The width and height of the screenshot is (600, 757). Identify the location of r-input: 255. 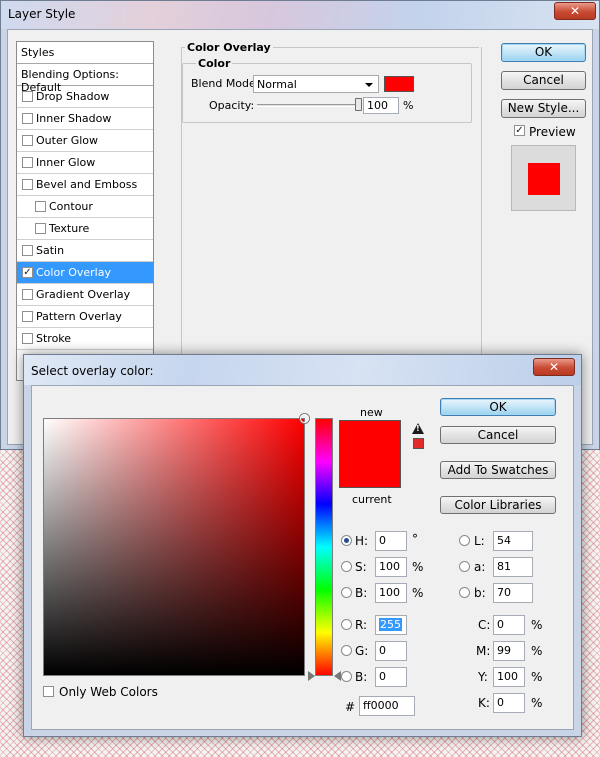
(391, 625).